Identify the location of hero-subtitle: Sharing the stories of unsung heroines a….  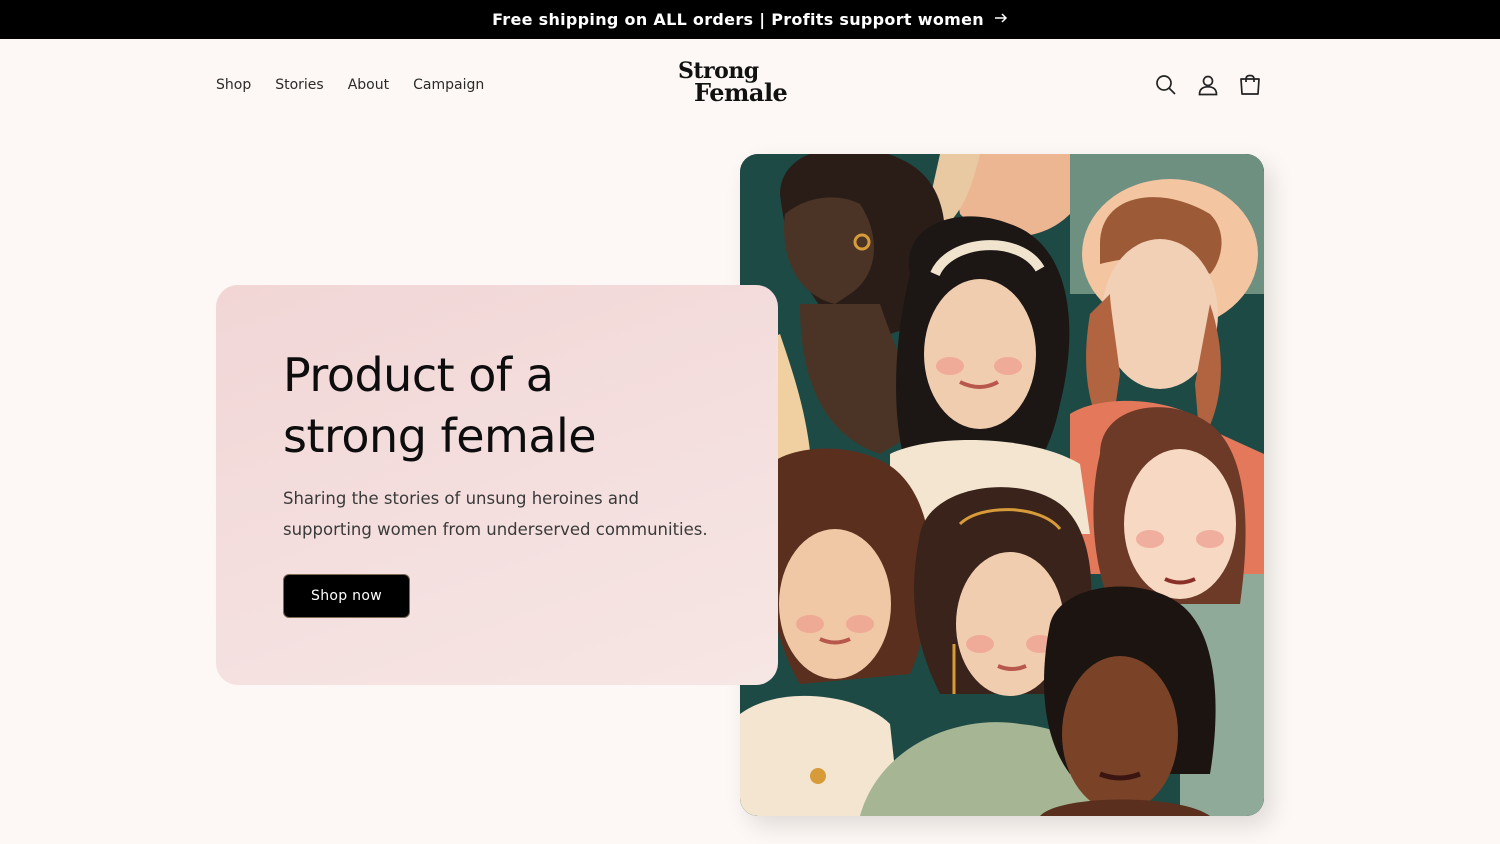
(495, 514).